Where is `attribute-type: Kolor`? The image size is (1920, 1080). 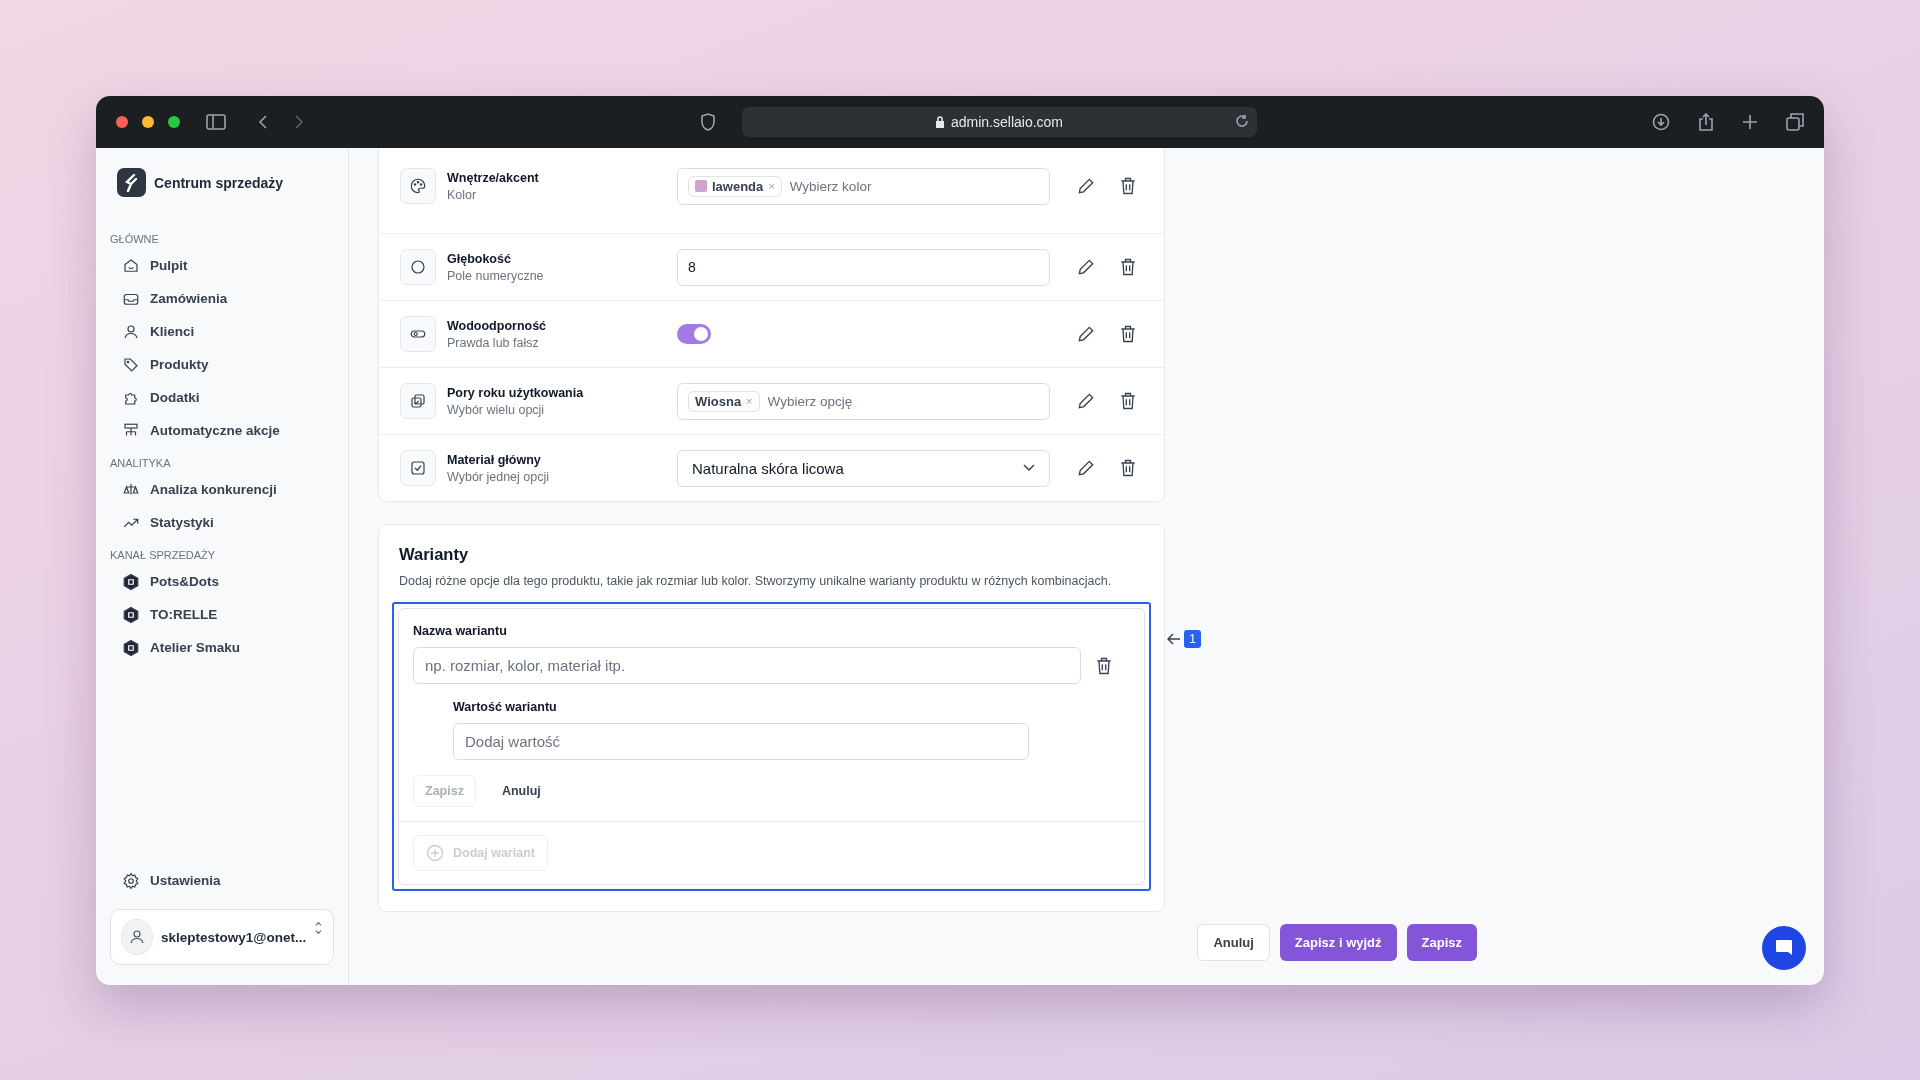 attribute-type: Kolor is located at coordinates (462, 194).